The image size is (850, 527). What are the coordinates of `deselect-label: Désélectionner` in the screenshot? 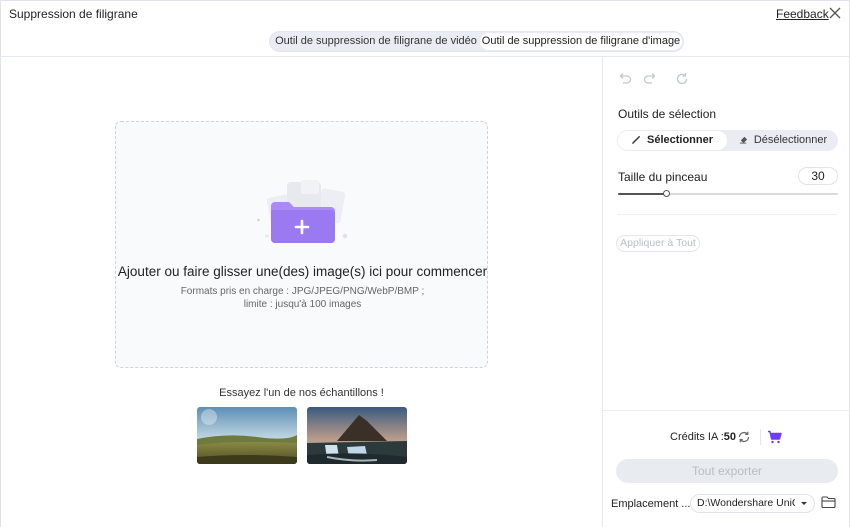 It's located at (790, 140).